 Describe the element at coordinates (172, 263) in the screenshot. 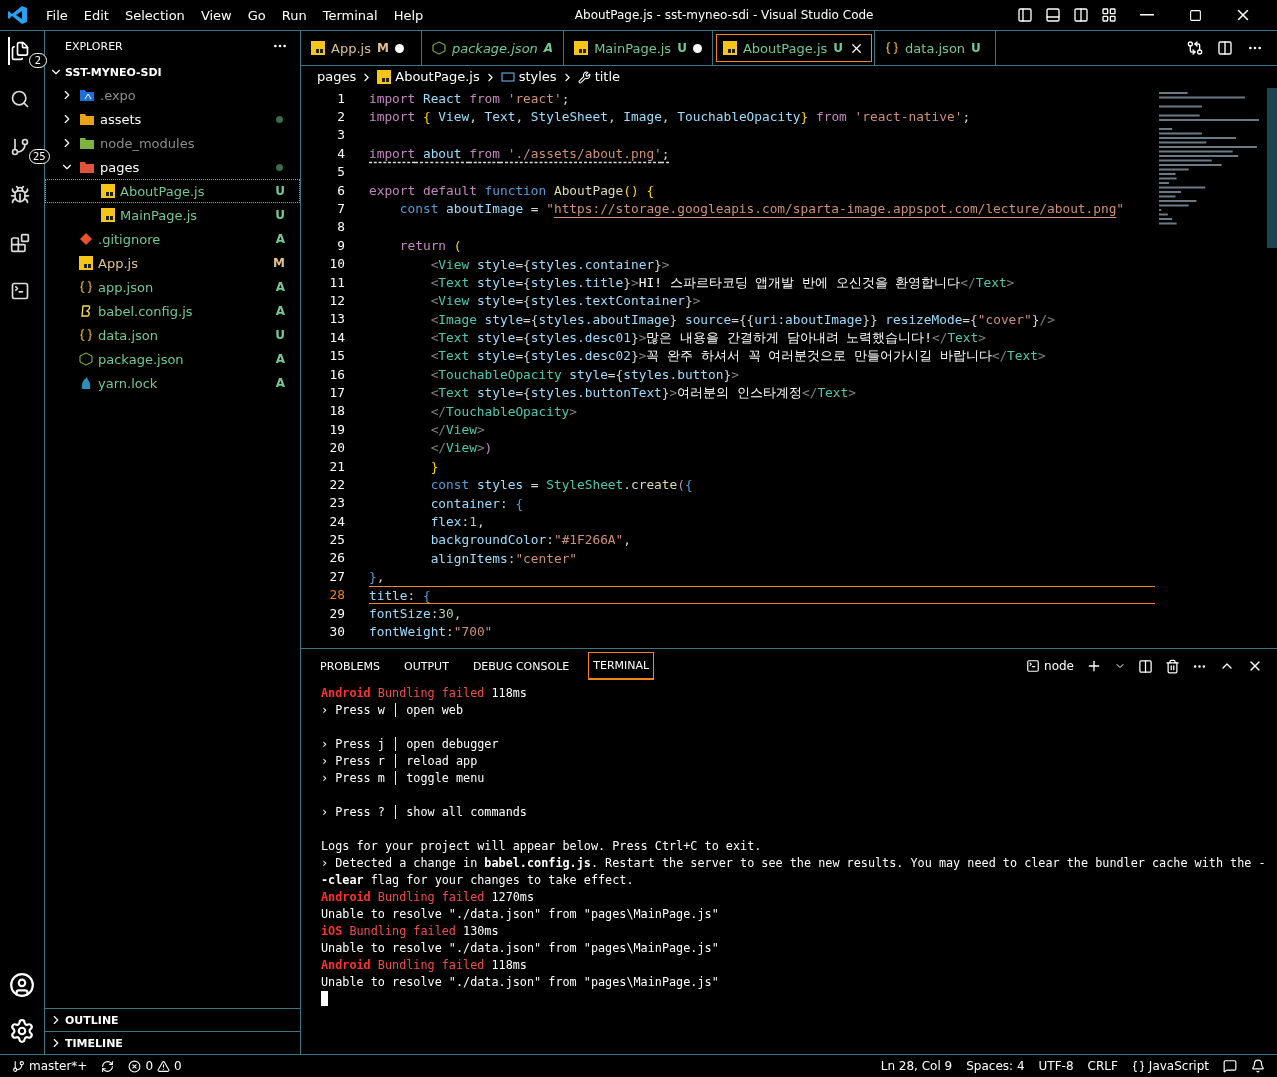

I see `file-tree-item: App.js M` at that location.